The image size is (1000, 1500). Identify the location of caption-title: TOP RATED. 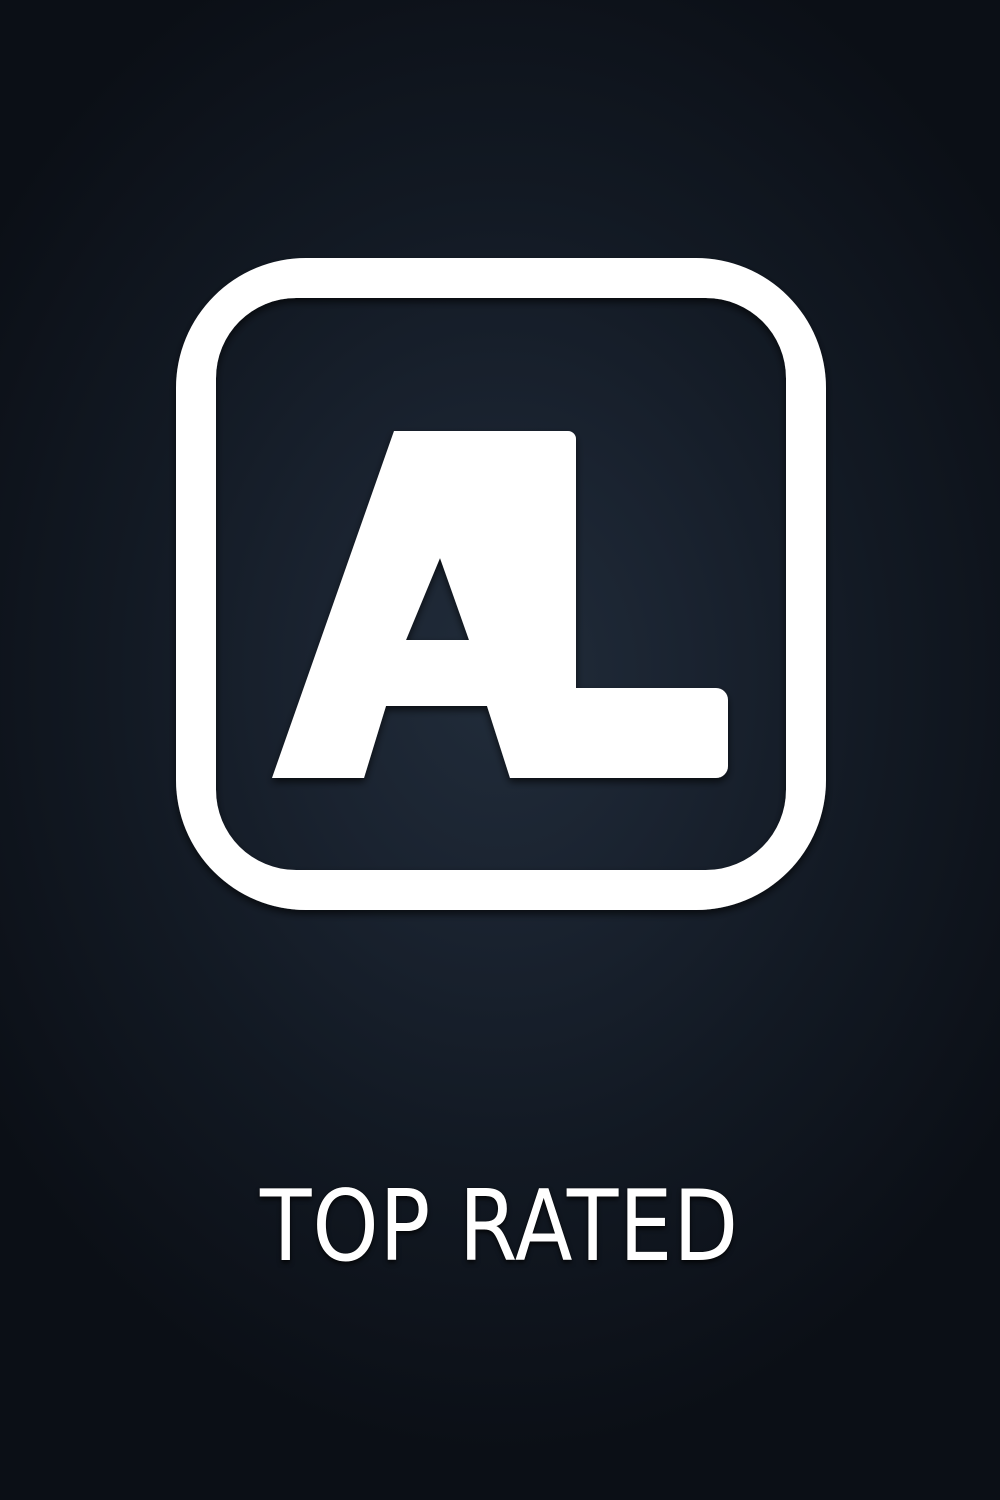
(500, 1227).